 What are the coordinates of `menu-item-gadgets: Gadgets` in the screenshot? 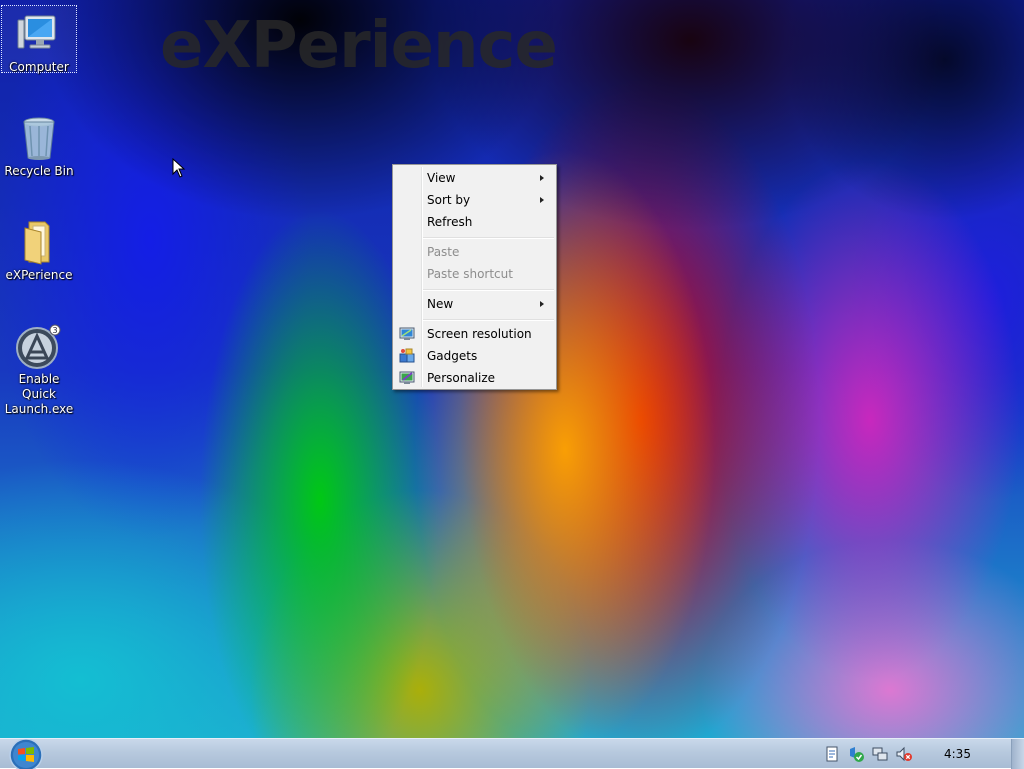 It's located at (474, 356).